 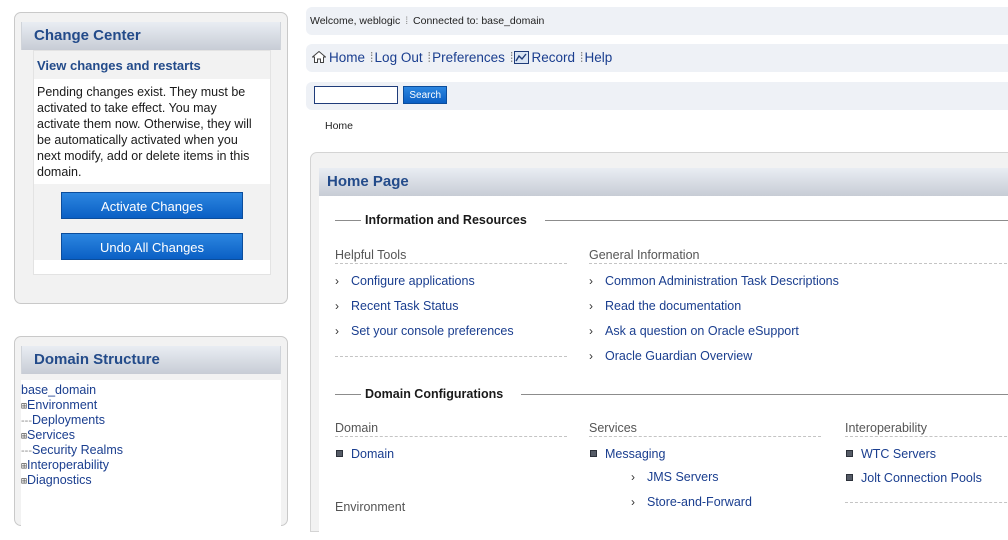 What do you see at coordinates (68, 420) in the screenshot?
I see `tree-link-deployments: Deployments` at bounding box center [68, 420].